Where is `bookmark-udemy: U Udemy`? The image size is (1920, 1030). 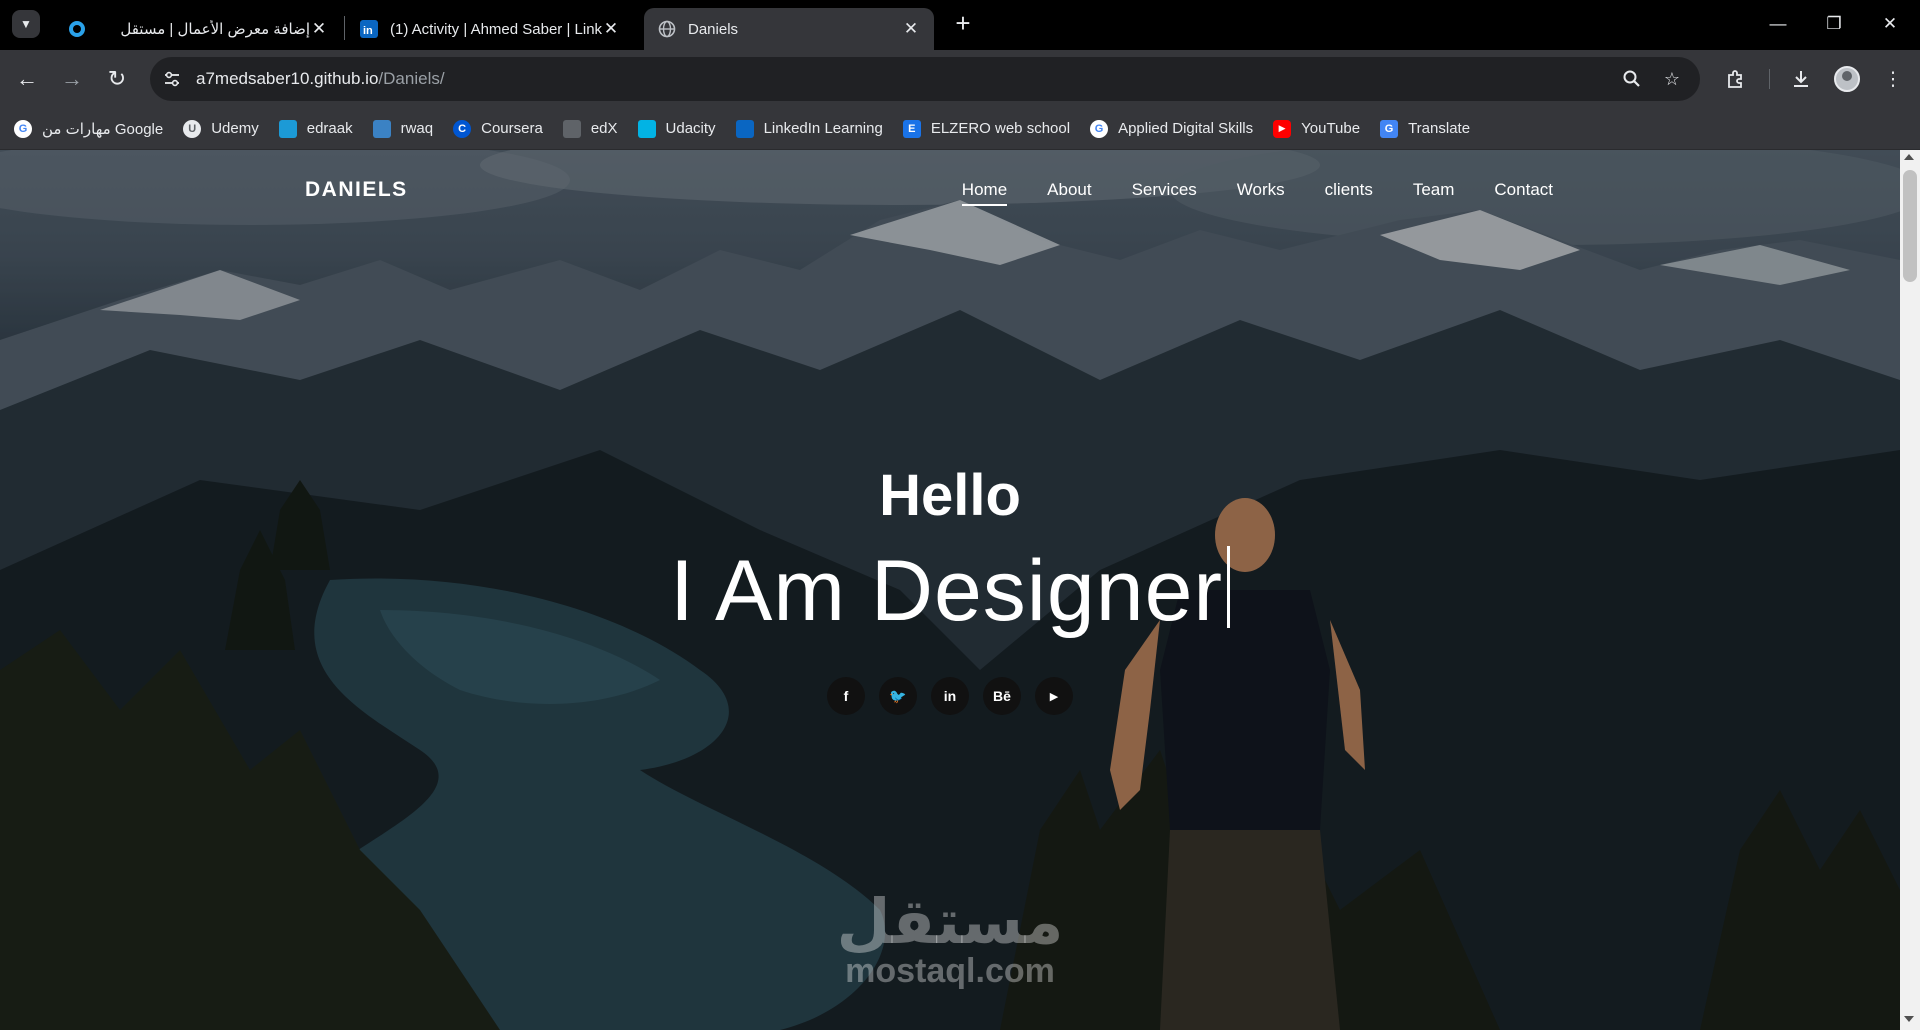 bookmark-udemy: U Udemy is located at coordinates (221, 128).